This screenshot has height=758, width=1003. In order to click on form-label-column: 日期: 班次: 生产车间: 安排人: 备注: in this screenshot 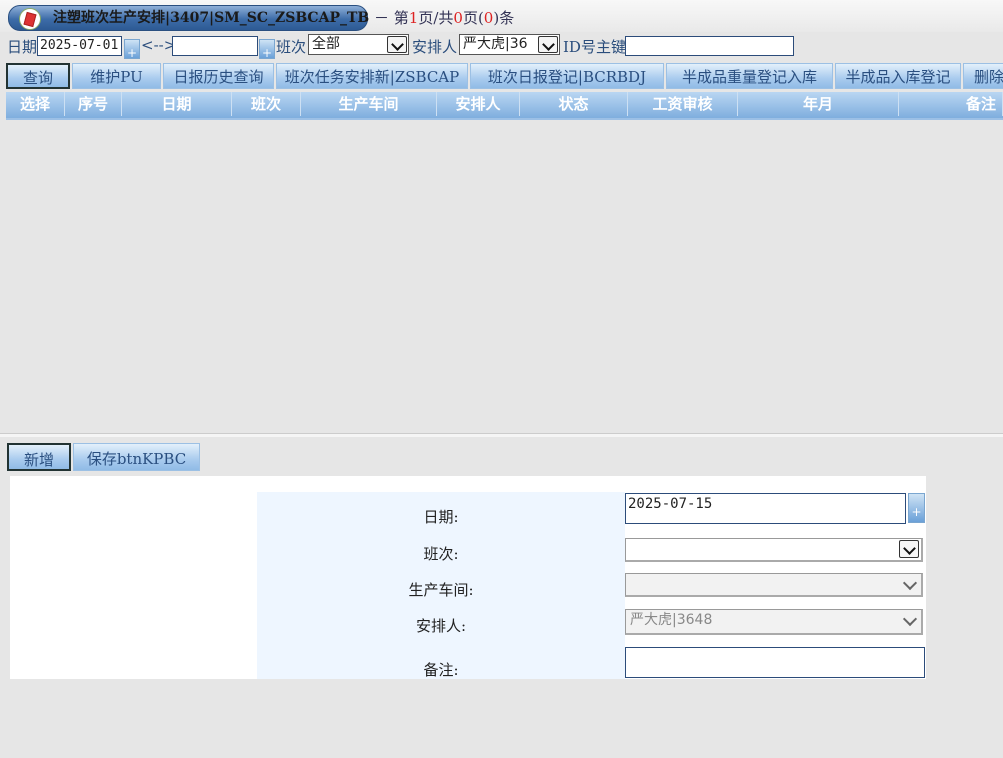, I will do `click(441, 585)`.